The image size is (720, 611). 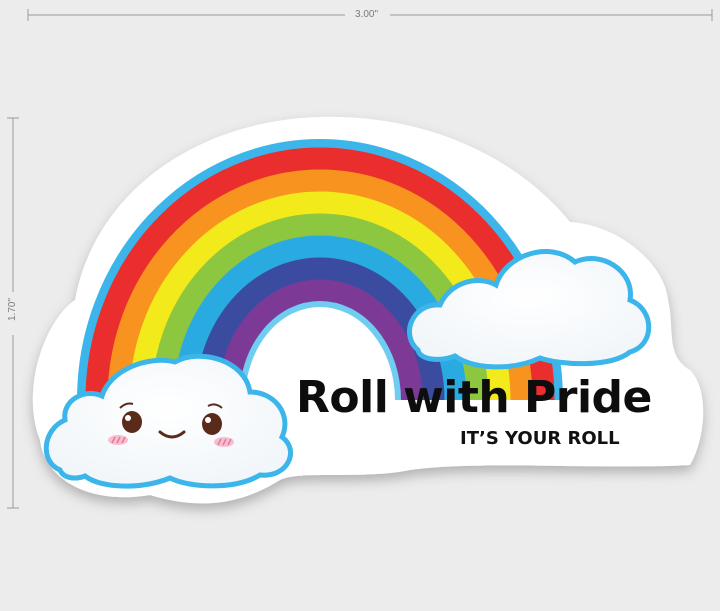 I want to click on sticker-subtitle: IT’S YOUR ROLL, so click(x=540, y=438).